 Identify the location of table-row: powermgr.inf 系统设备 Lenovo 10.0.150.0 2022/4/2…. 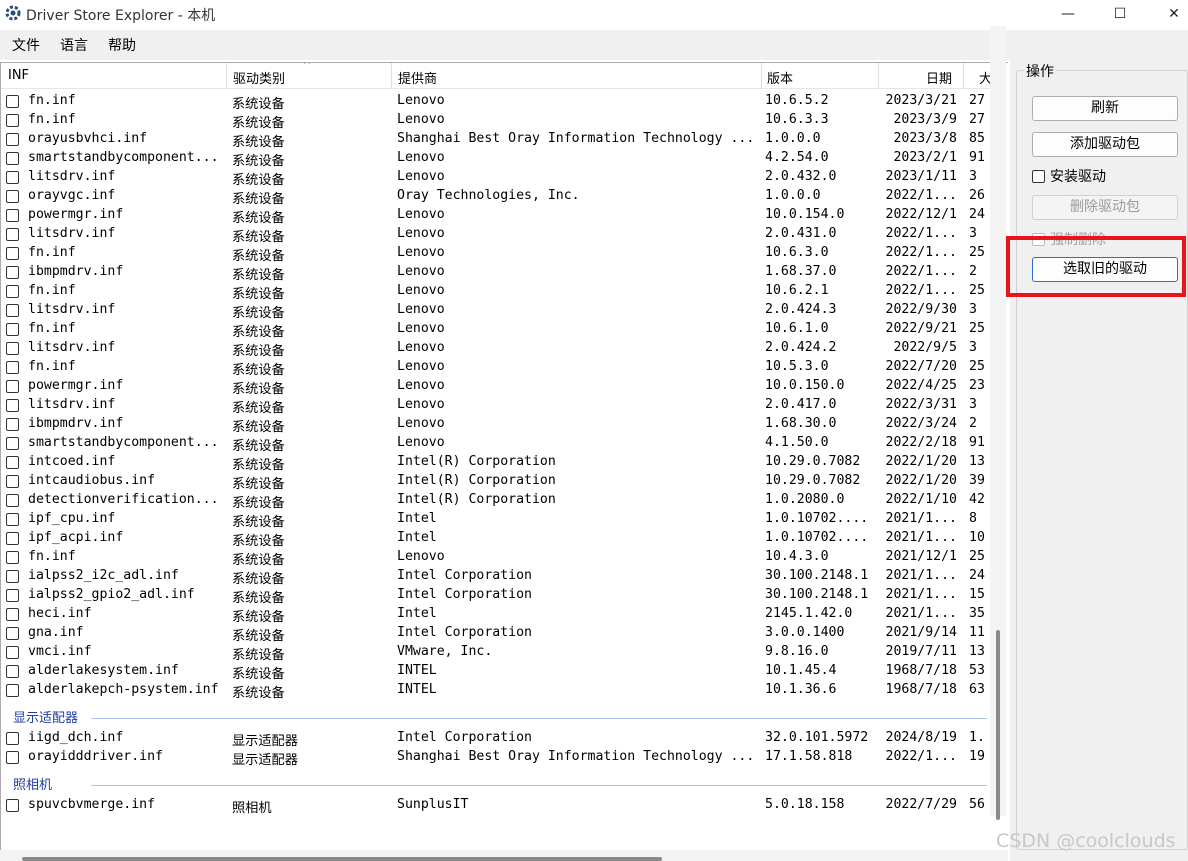
(496, 387).